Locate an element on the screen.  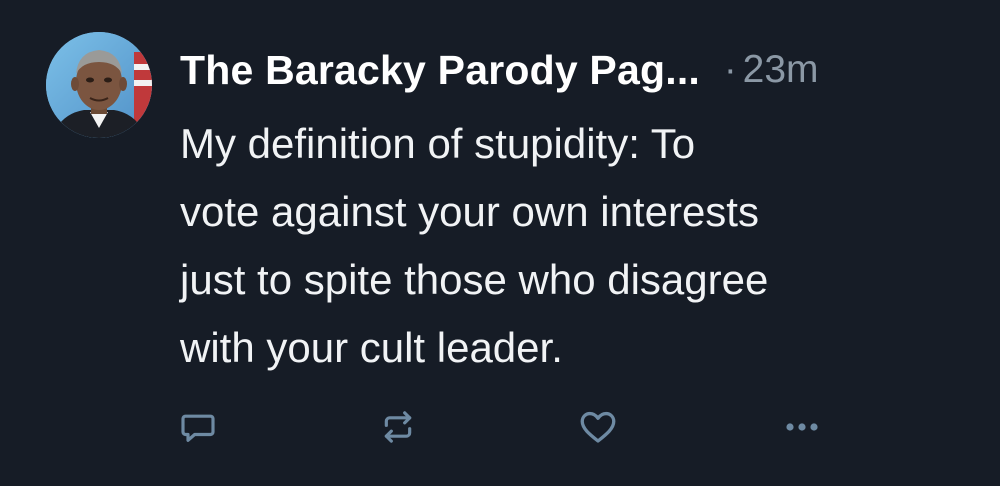
more-icon is located at coordinates (802, 427).